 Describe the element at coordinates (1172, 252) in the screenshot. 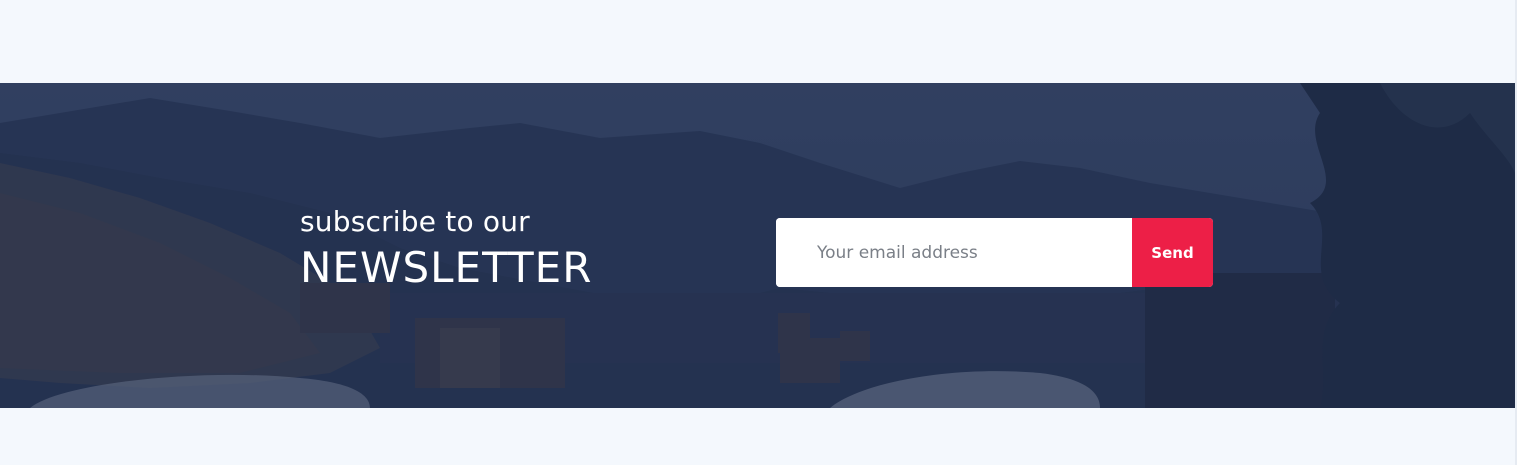

I see `send-button: Send` at that location.